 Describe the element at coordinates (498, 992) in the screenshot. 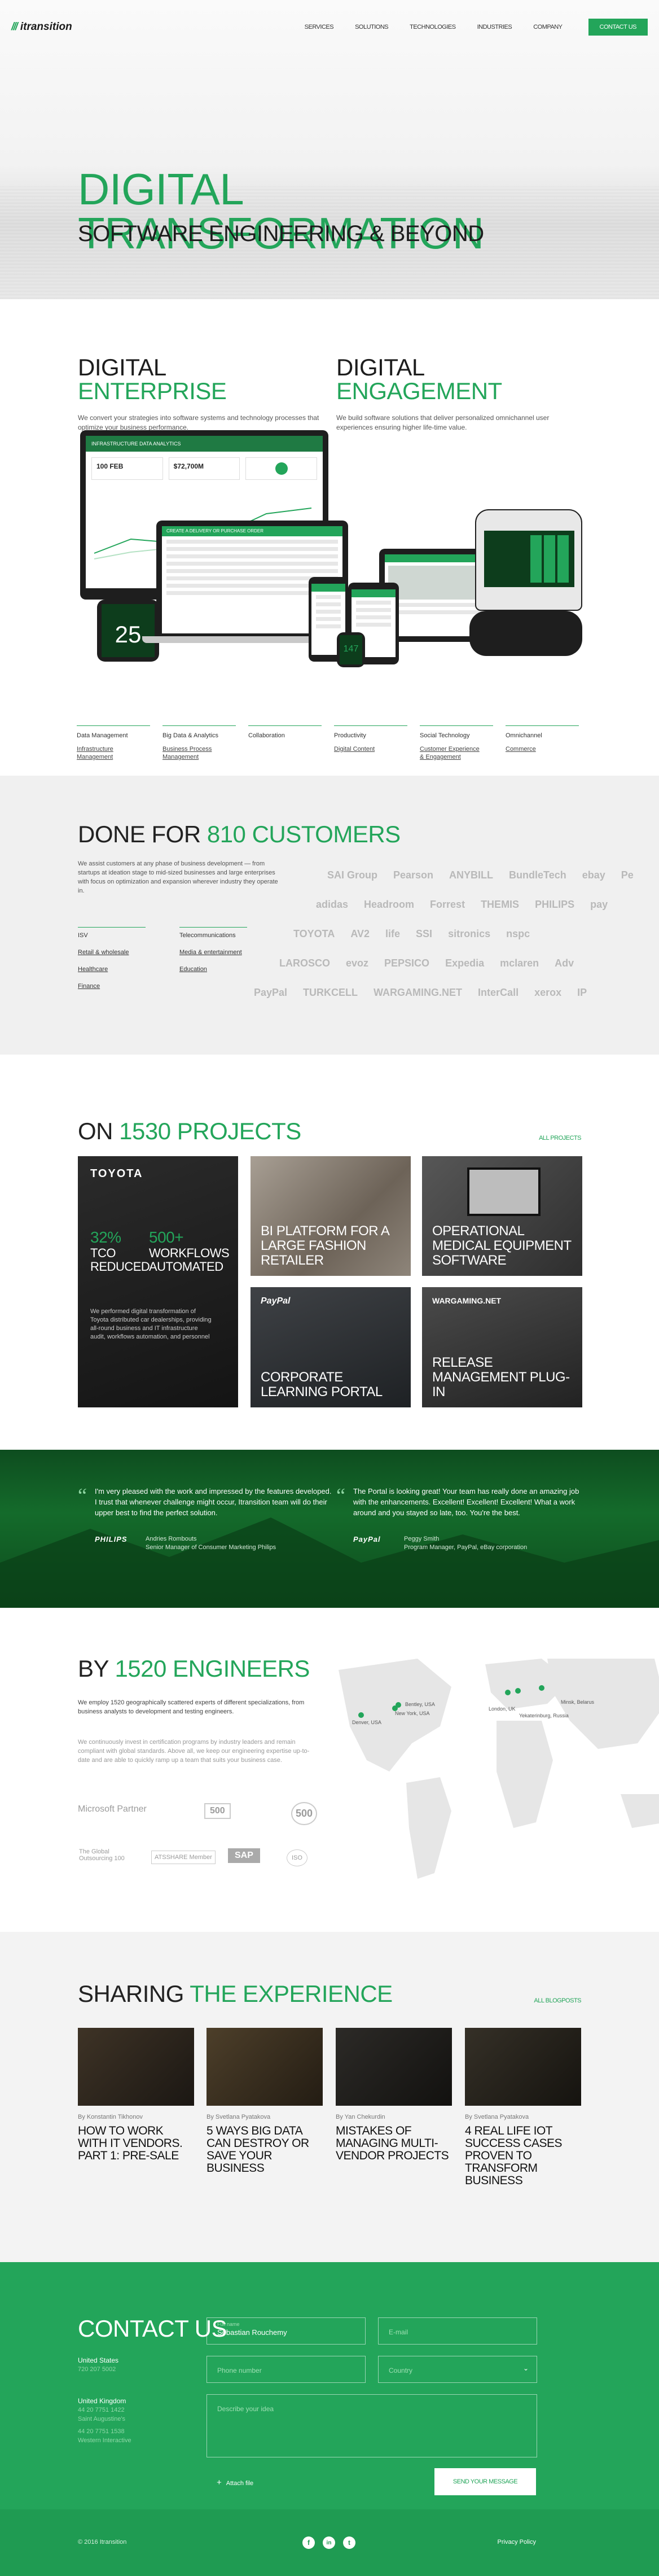

I see `client-logo: InterCall` at that location.